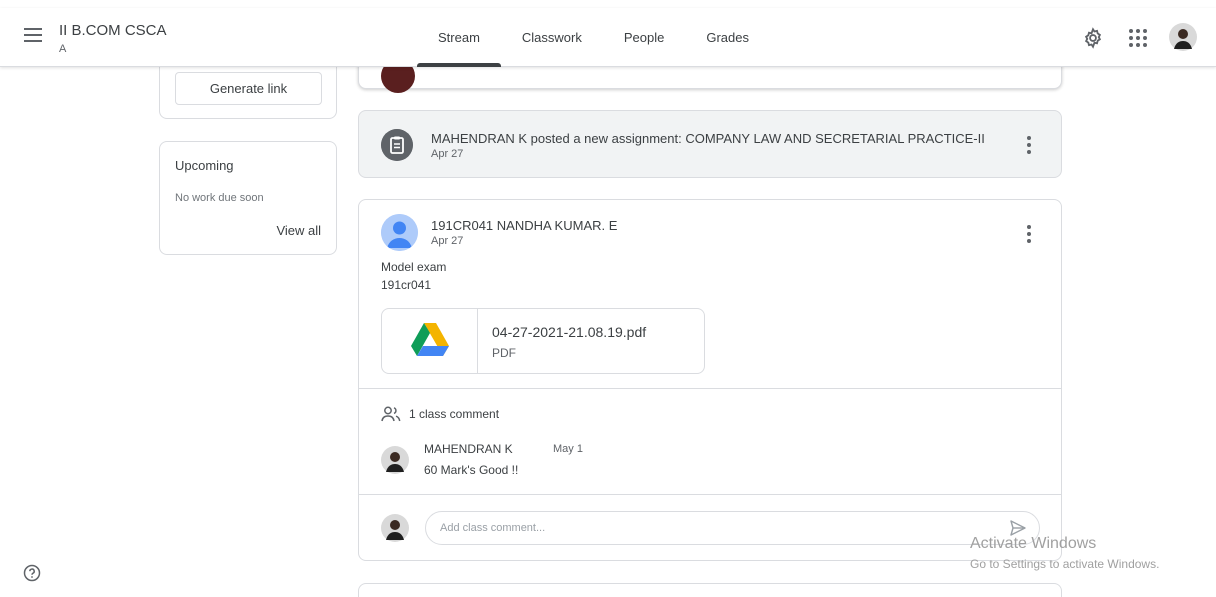 Image resolution: width=1216 pixels, height=597 pixels. I want to click on google-drive-icon, so click(430, 339).